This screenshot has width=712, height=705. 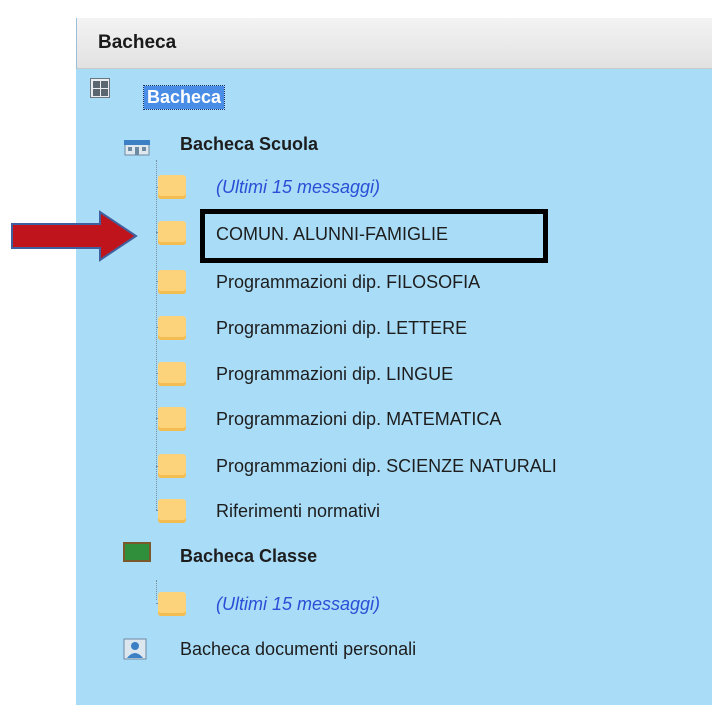 What do you see at coordinates (137, 148) in the screenshot?
I see `school-icon` at bounding box center [137, 148].